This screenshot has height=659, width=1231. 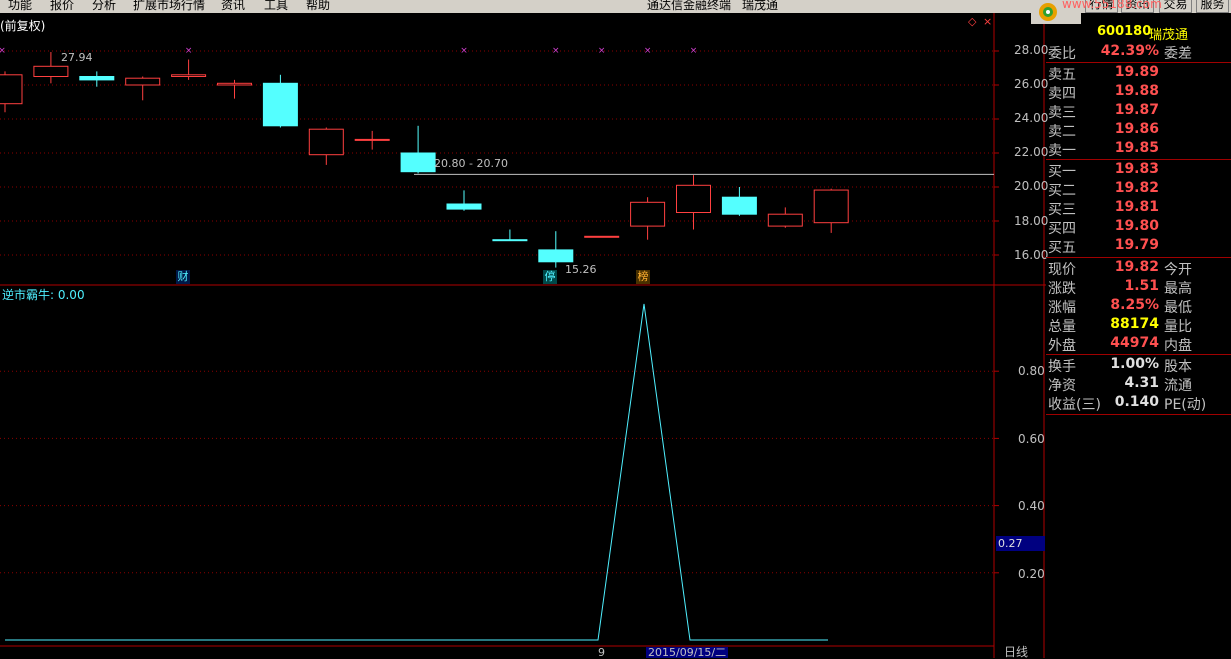 I want to click on price-tick: 28.00, so click(x=1031, y=50).